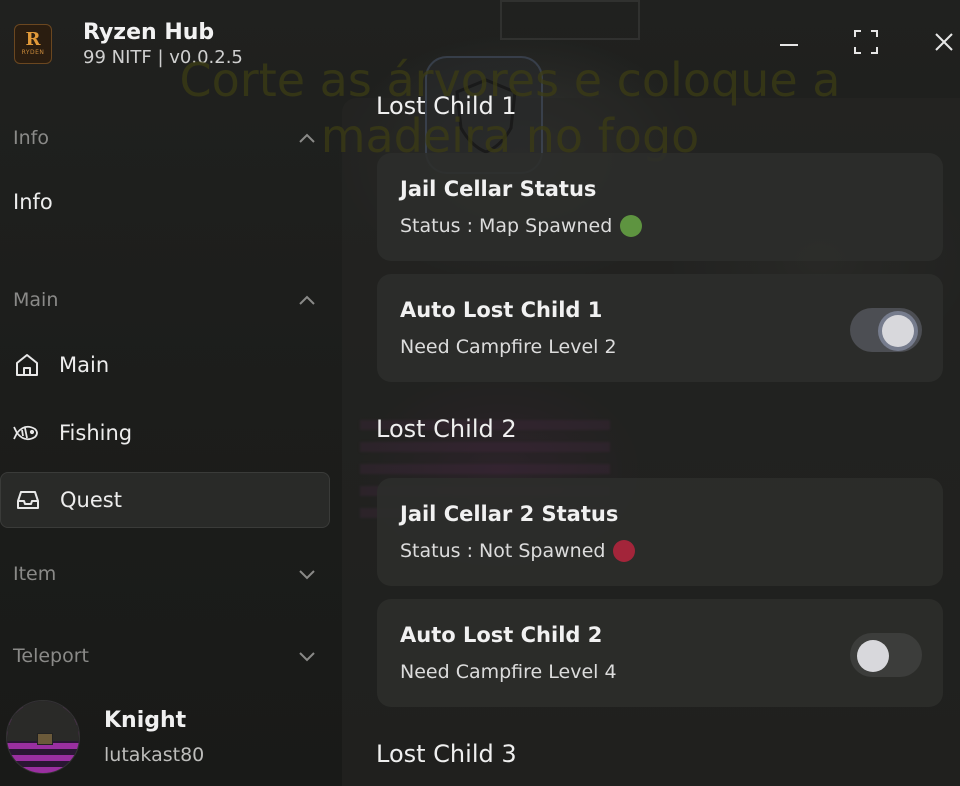 The image size is (960, 786). What do you see at coordinates (145, 720) in the screenshot?
I see `profile-name: Knight` at bounding box center [145, 720].